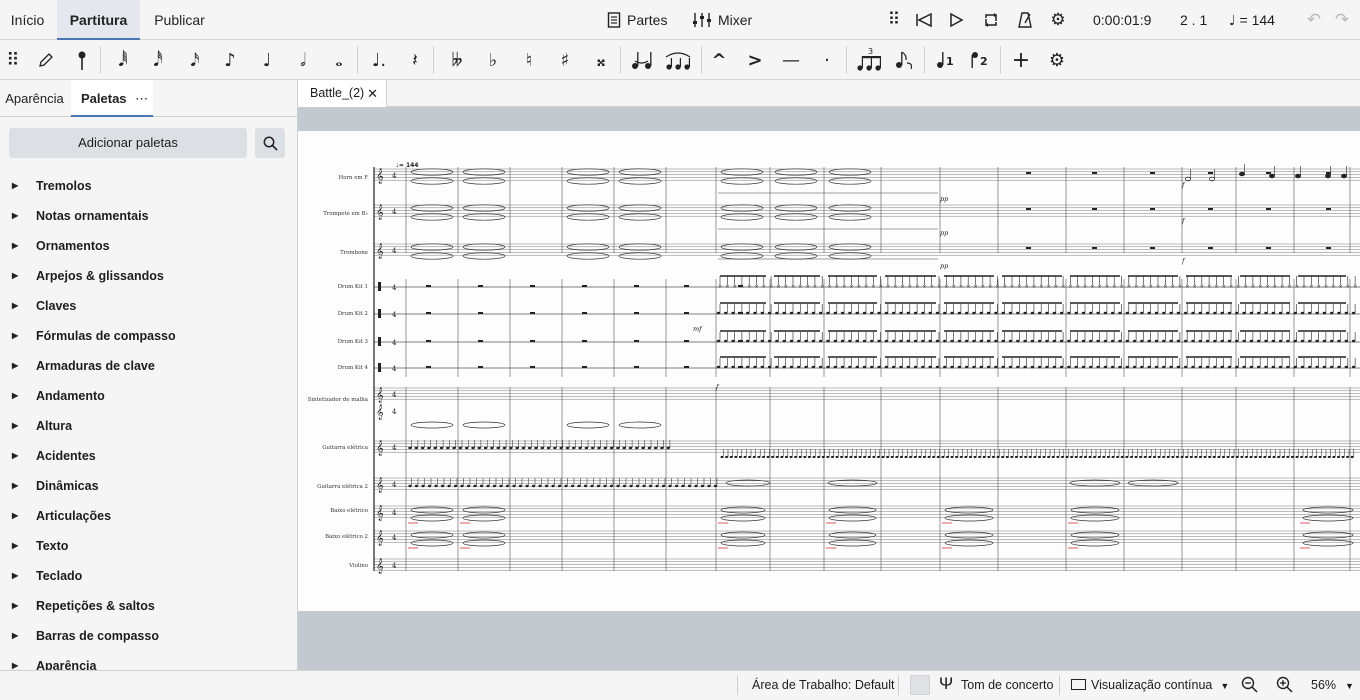  Describe the element at coordinates (15, 545) in the screenshot. I see `chevron-right-icon: ▶` at that location.